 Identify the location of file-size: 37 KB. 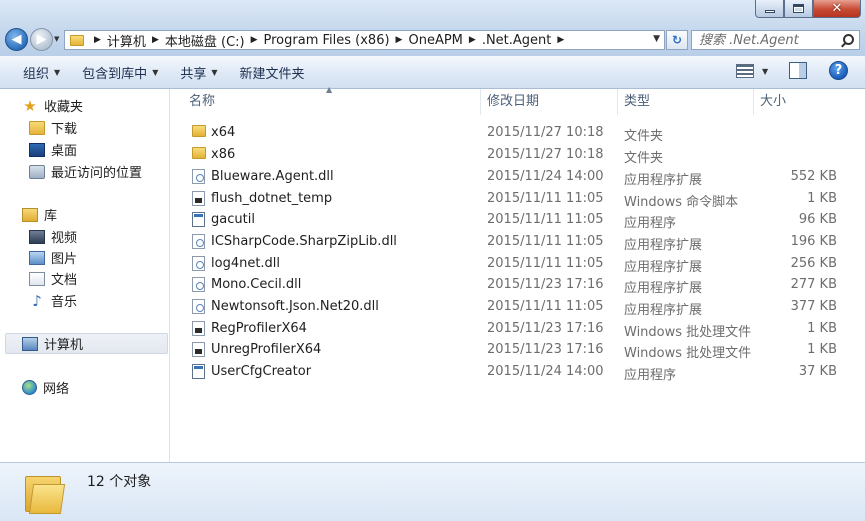
(817, 371).